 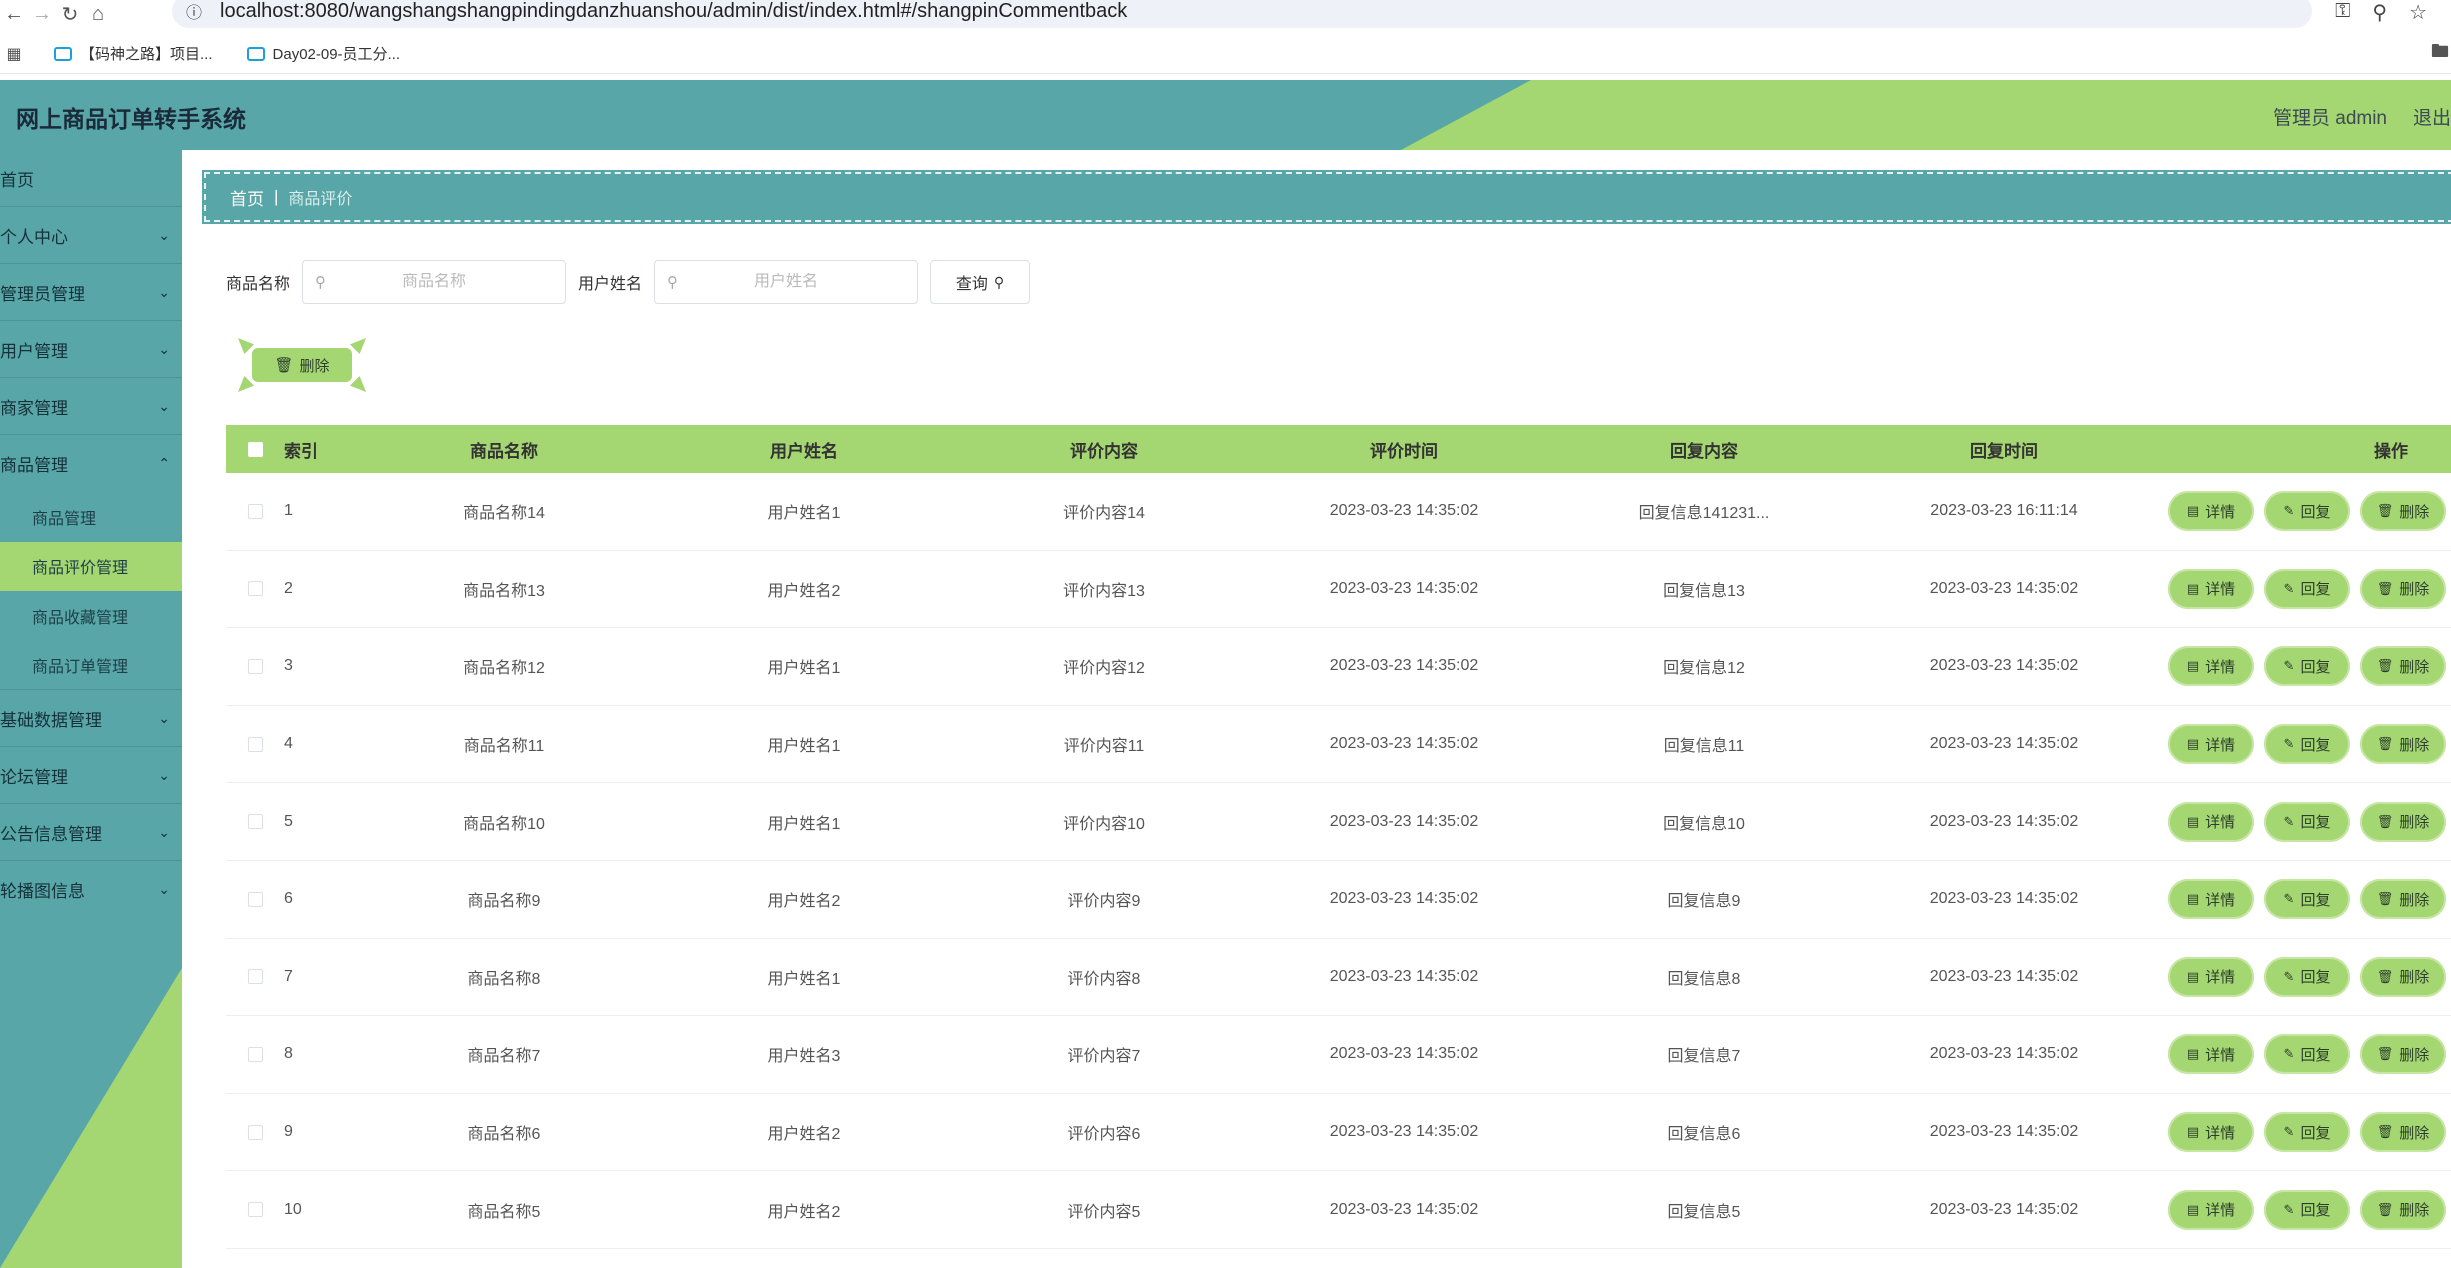 What do you see at coordinates (91, 775) in the screenshot?
I see `sidebar-item-forum: 论坛管理 ⌄` at bounding box center [91, 775].